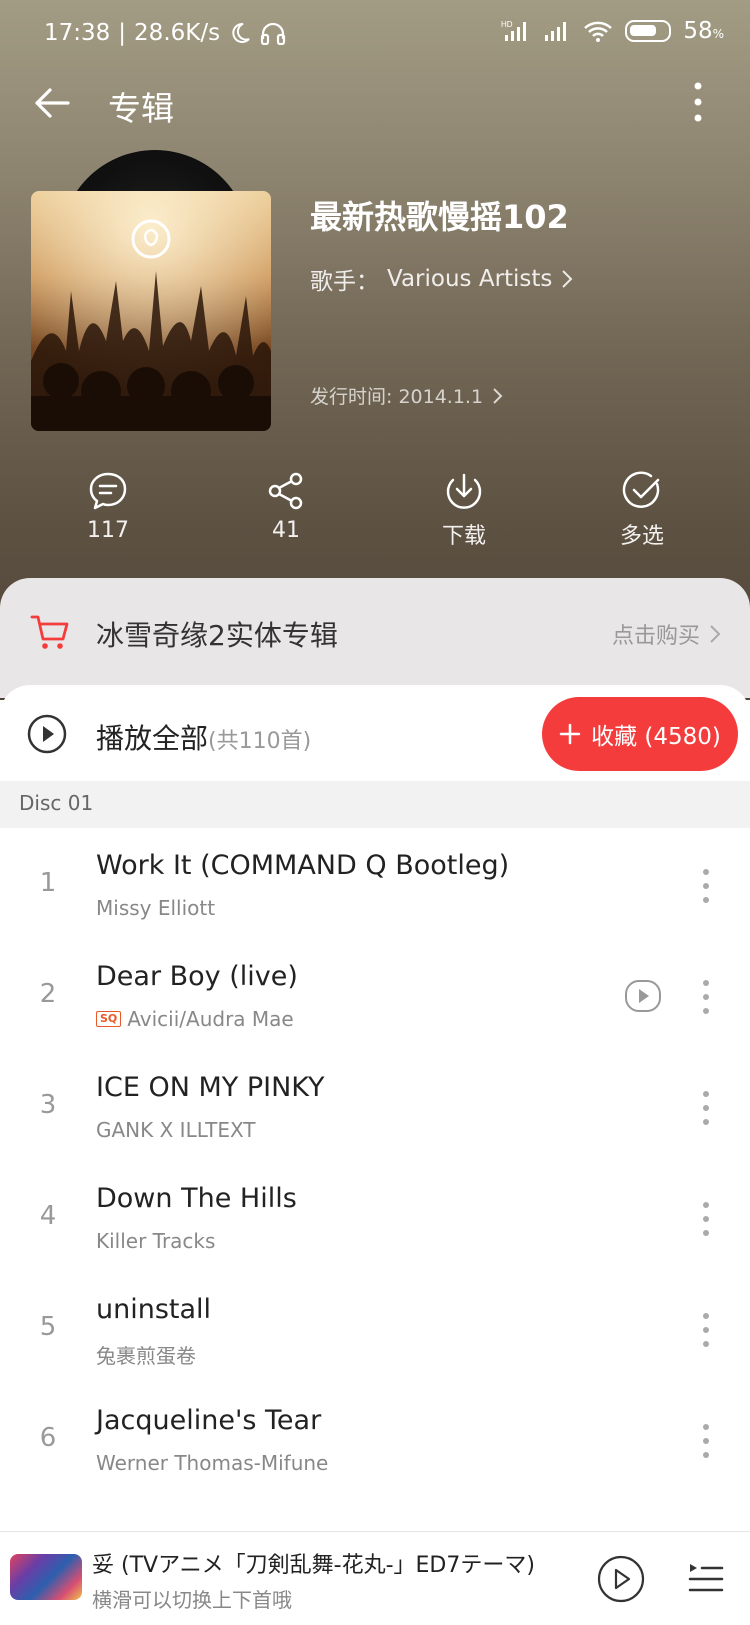 The height and width of the screenshot is (1625, 750). I want to click on track-artist: GANK X ILLTEXT, so click(176, 1130).